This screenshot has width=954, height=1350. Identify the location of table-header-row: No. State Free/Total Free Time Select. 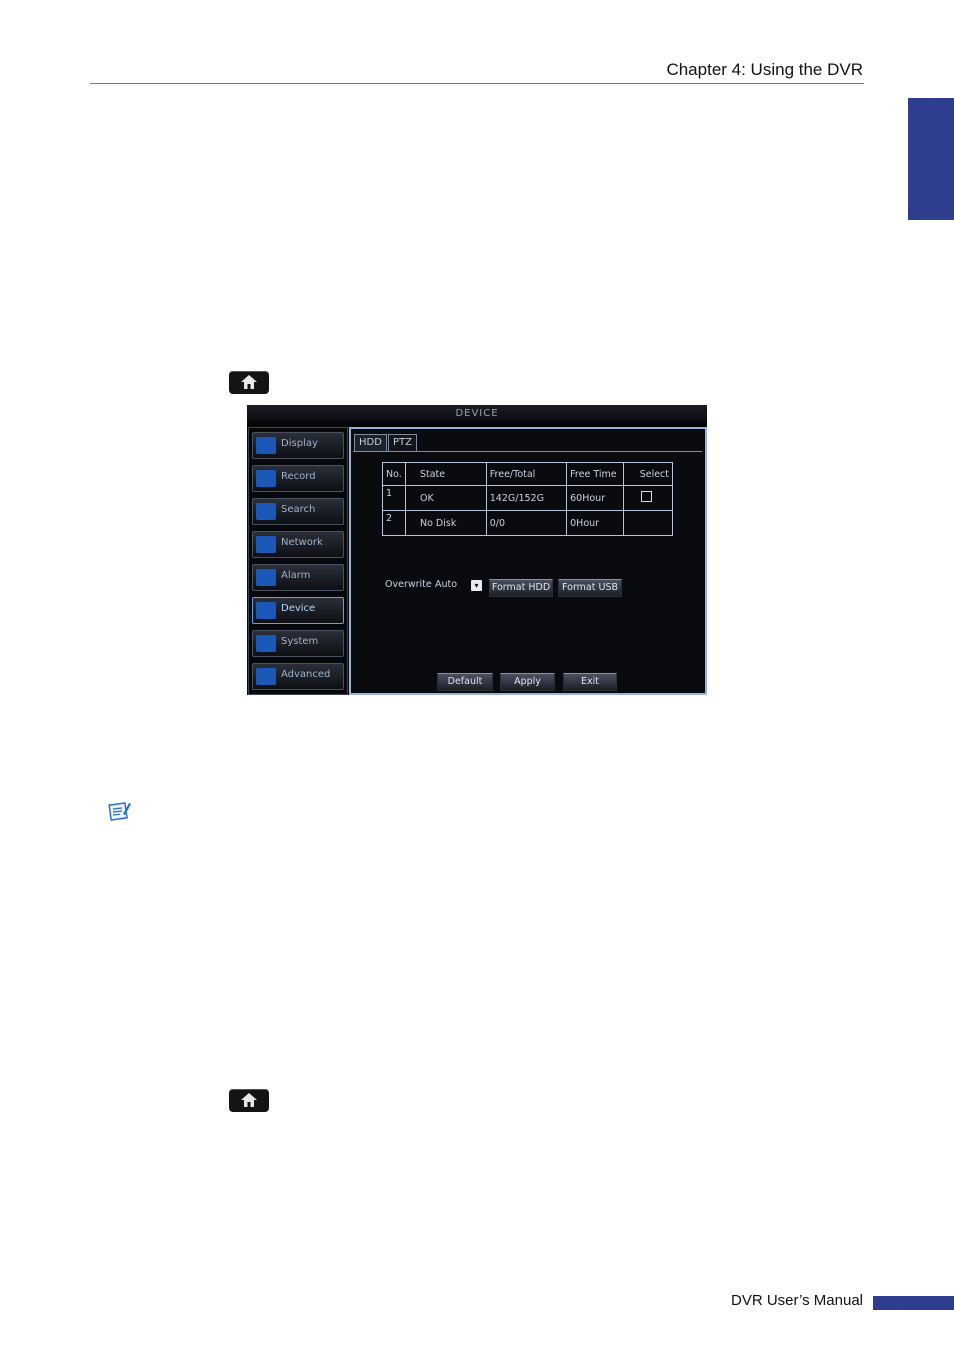
(528, 474).